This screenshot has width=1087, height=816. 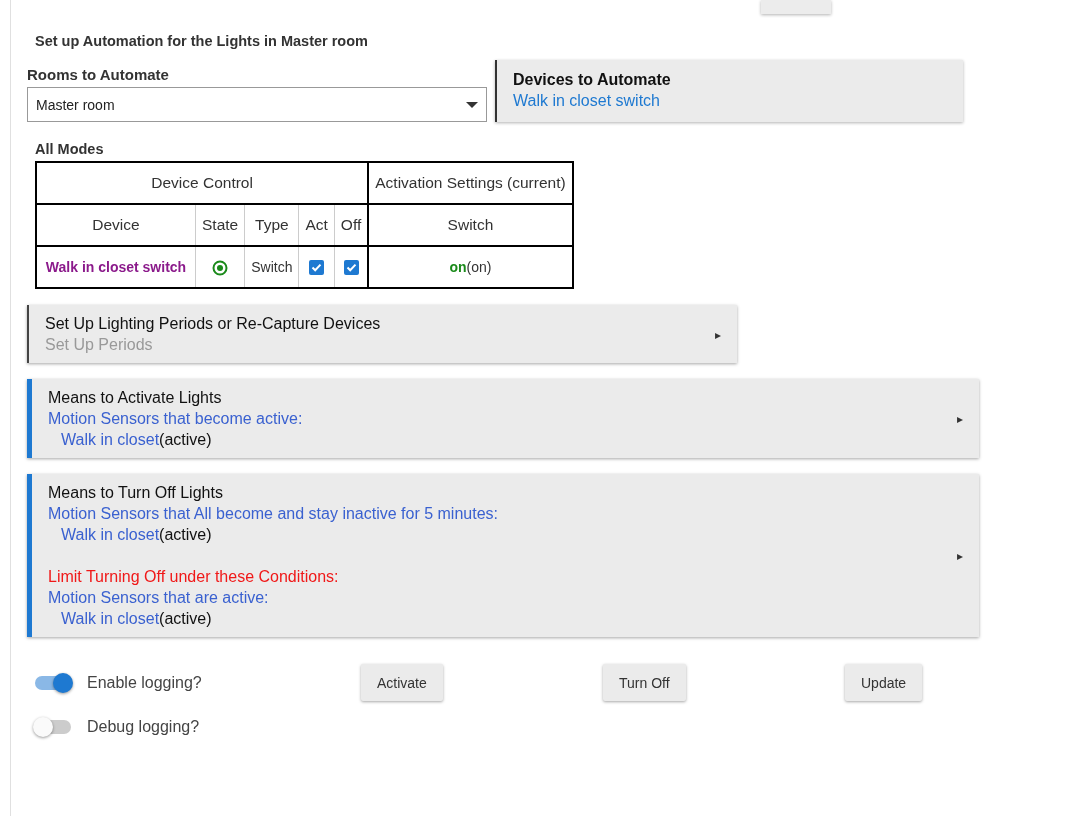 I want to click on condition-warning: Limit Turning Off under these Conditions:, so click(x=194, y=577).